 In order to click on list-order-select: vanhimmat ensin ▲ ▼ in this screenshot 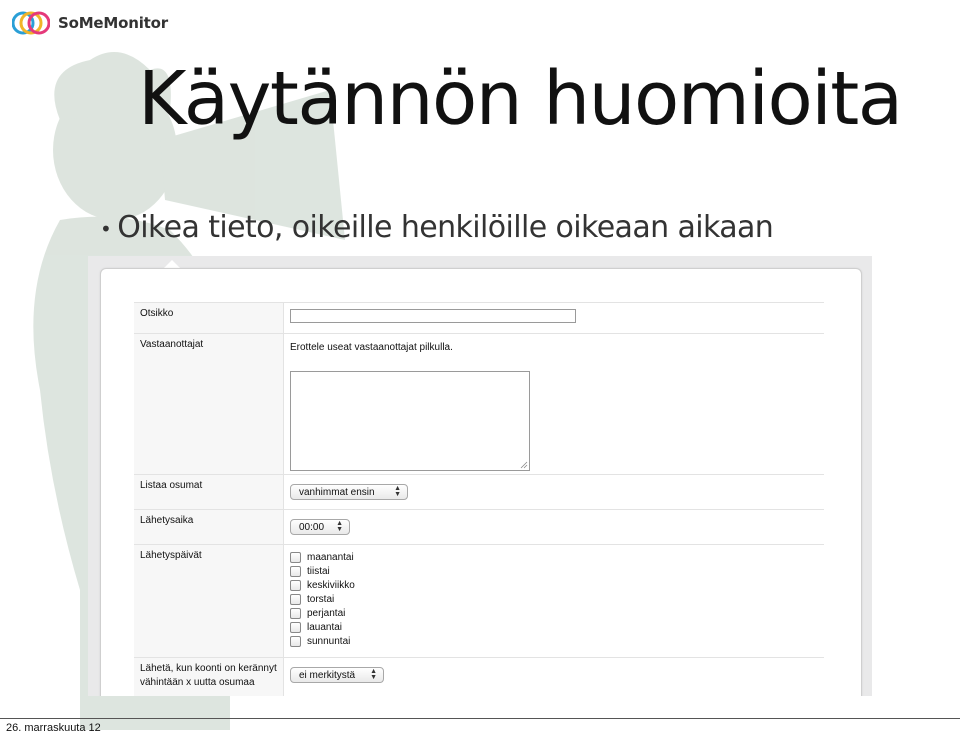, I will do `click(349, 492)`.